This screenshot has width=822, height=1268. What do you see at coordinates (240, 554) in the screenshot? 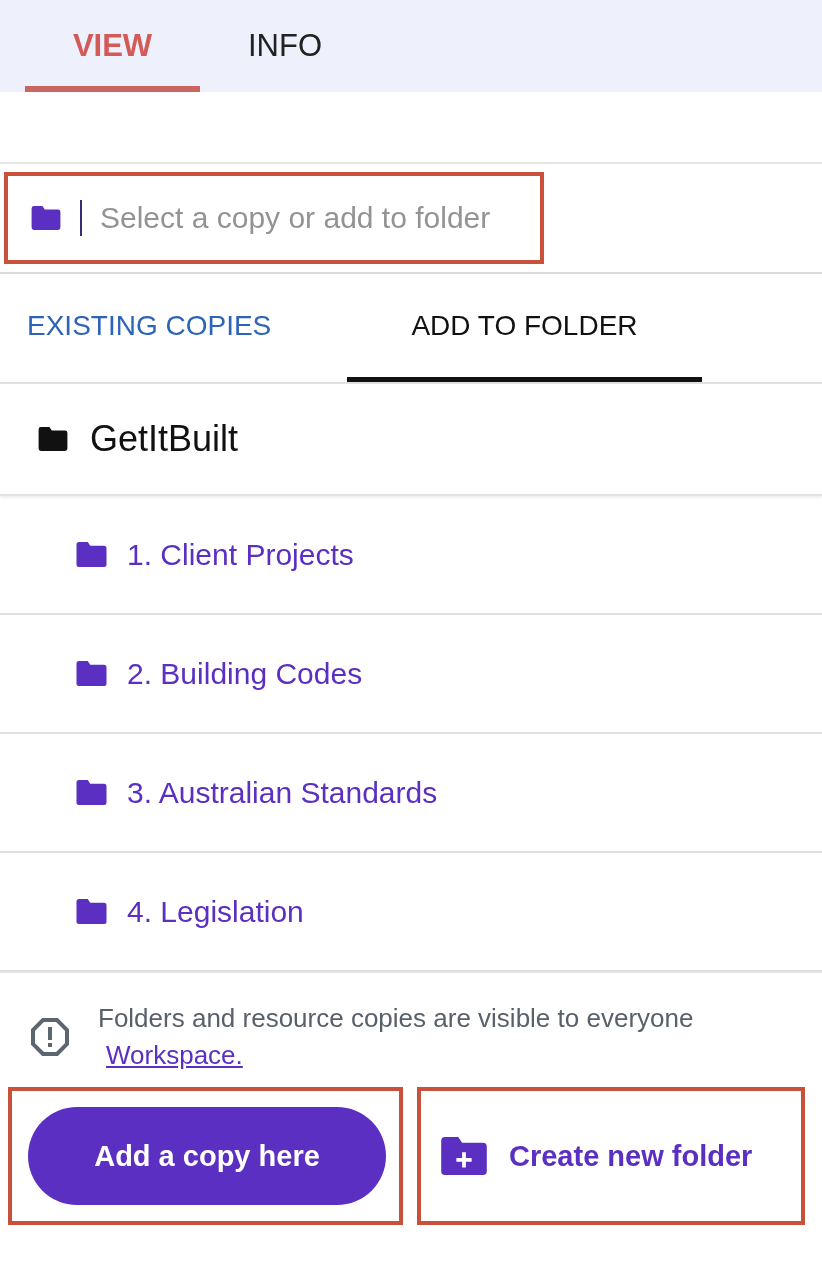
I see `folder-link: 1. Client Projects` at bounding box center [240, 554].